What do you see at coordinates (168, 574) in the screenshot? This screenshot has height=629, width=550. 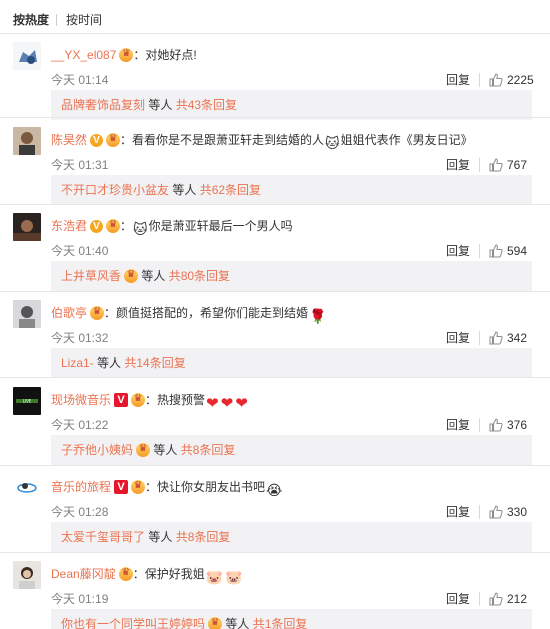 I see `comment-text: ：保护好我姐` at bounding box center [168, 574].